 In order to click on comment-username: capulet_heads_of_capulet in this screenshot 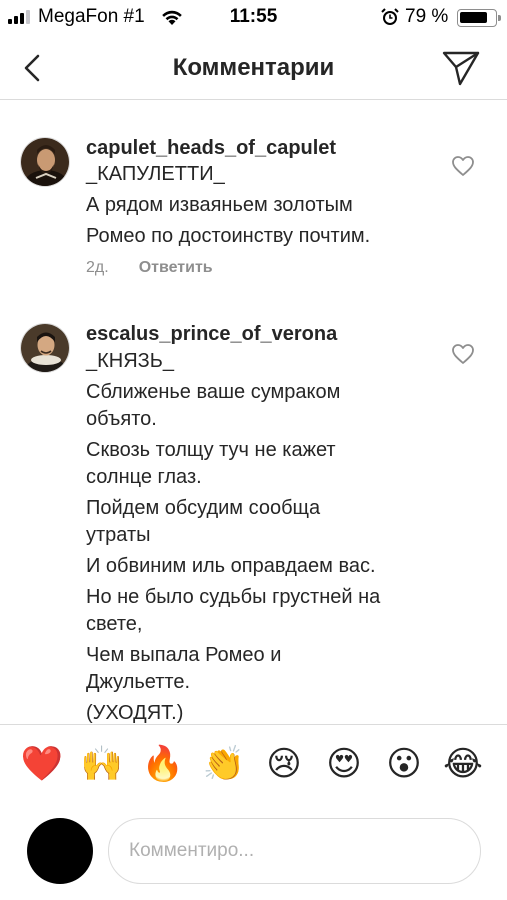, I will do `click(211, 148)`.